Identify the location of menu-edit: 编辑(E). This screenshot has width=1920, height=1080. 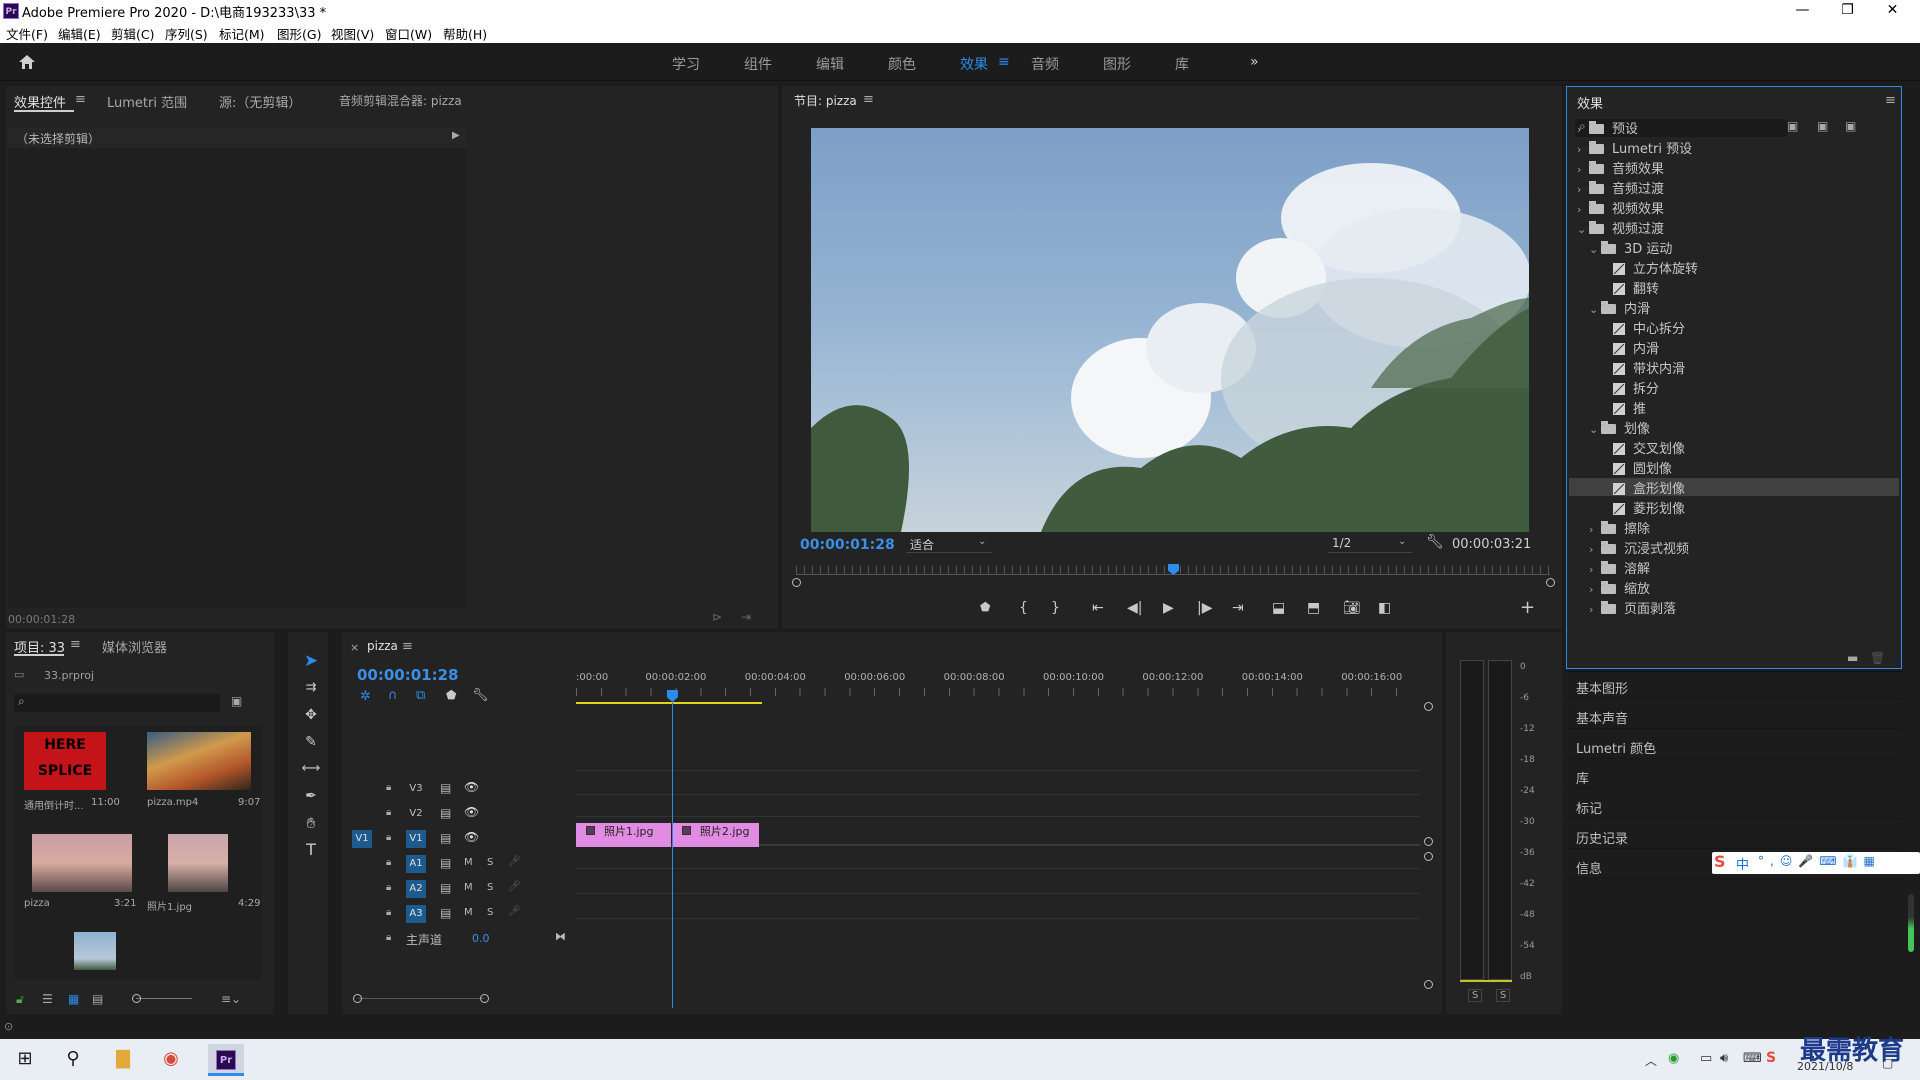
(79, 33).